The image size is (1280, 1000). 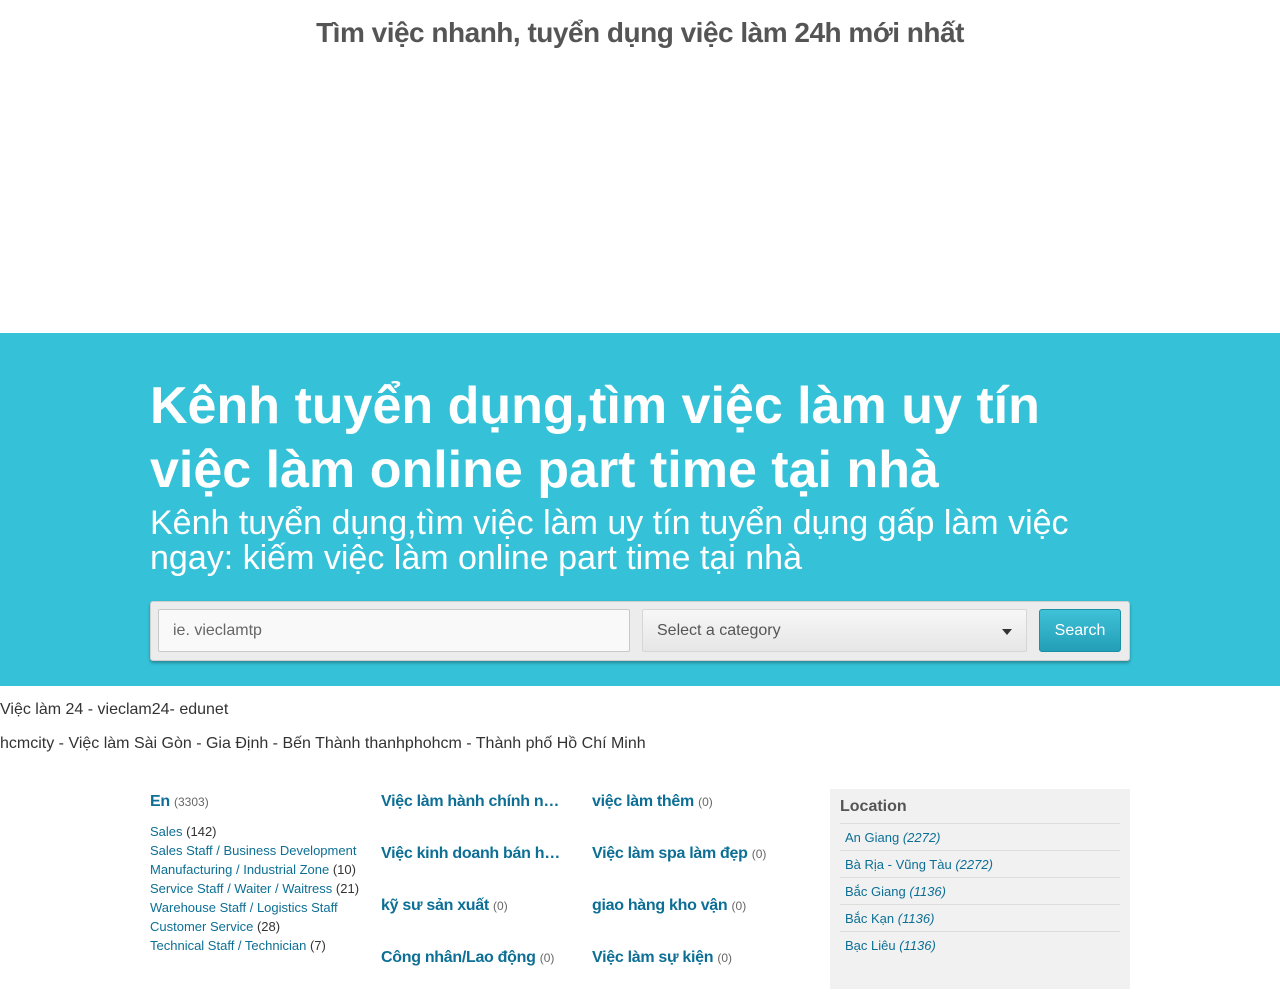 I want to click on category-count: (3303), so click(x=191, y=802).